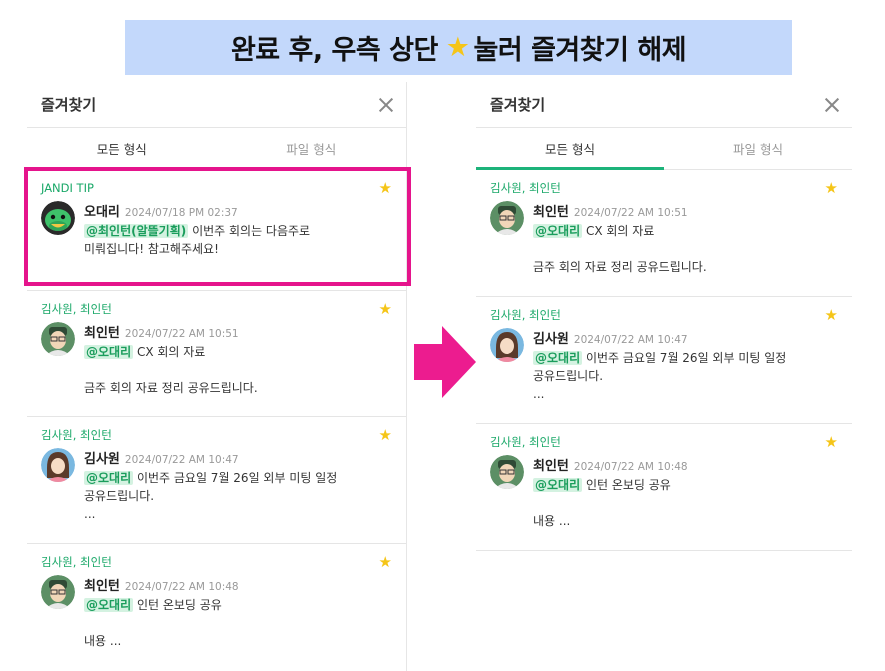 The height and width of the screenshot is (671, 885). Describe the element at coordinates (249, 231) in the screenshot. I see `message-line: 이번주 회의는 다음주로` at that location.